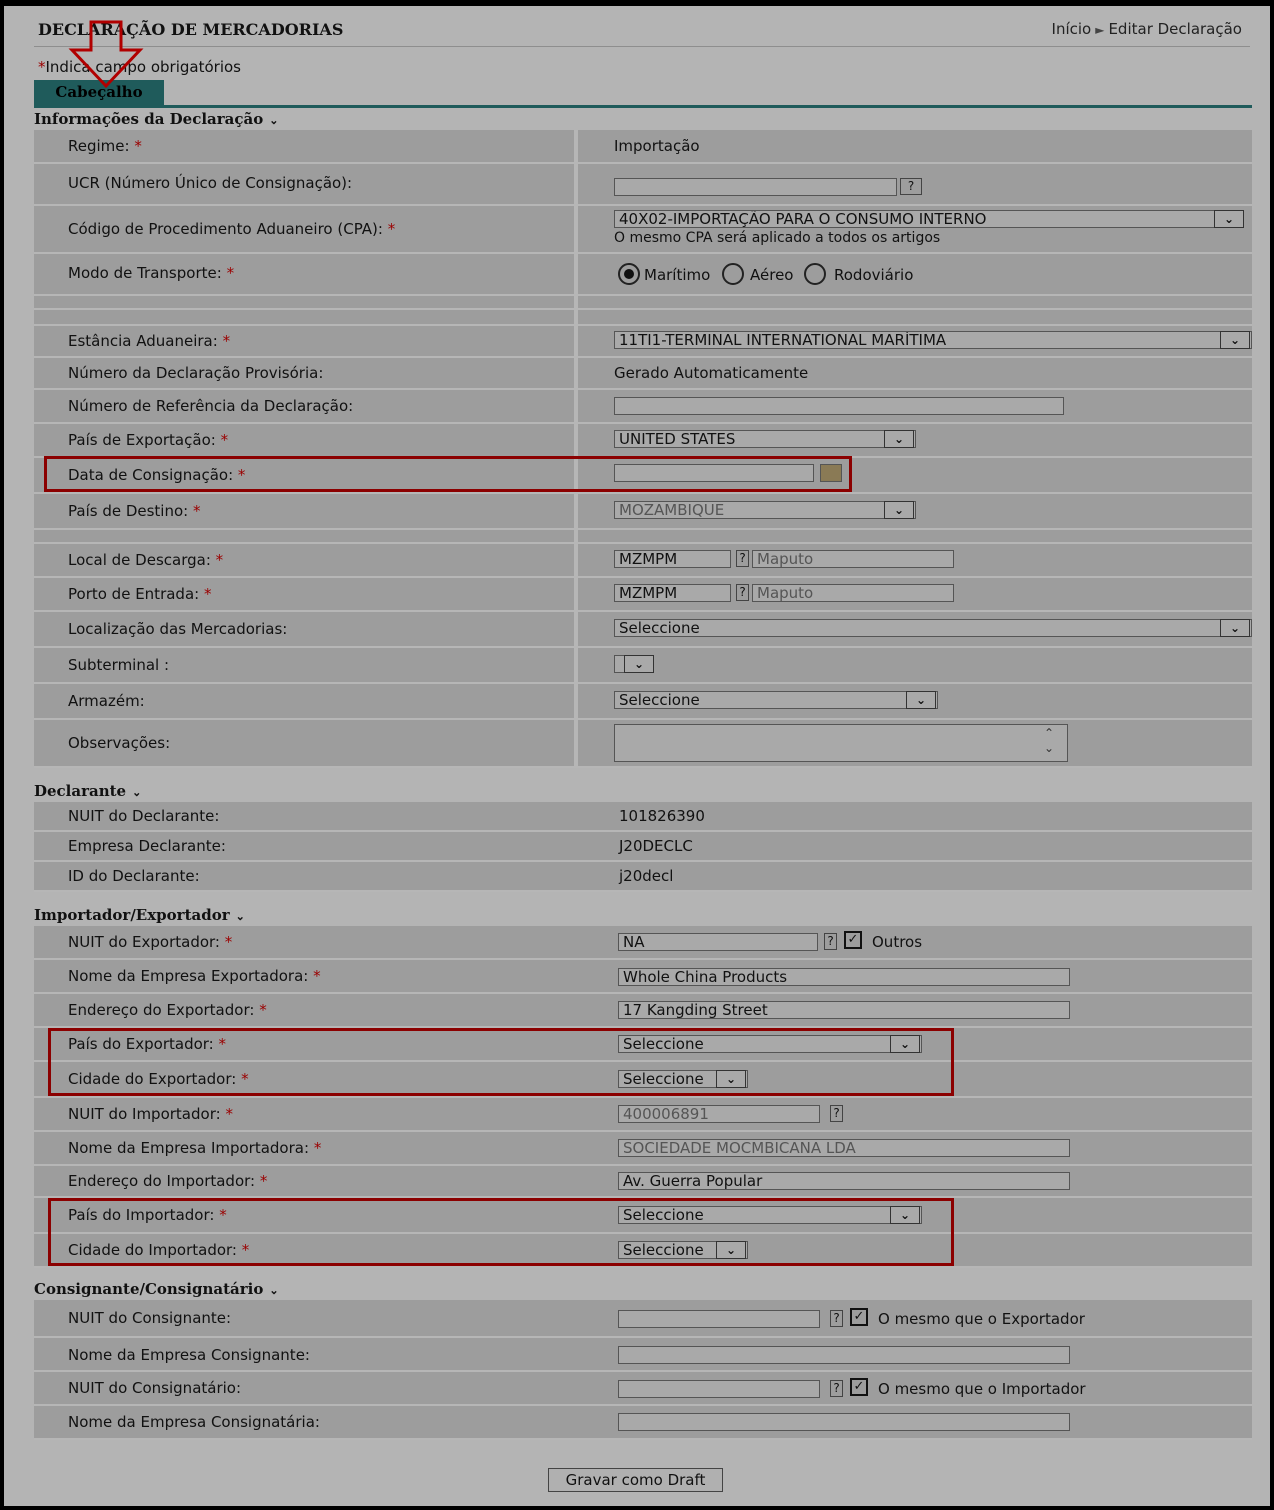 This screenshot has height=1510, width=1274. I want to click on row-regime: Regime: * Importação, so click(643, 147).